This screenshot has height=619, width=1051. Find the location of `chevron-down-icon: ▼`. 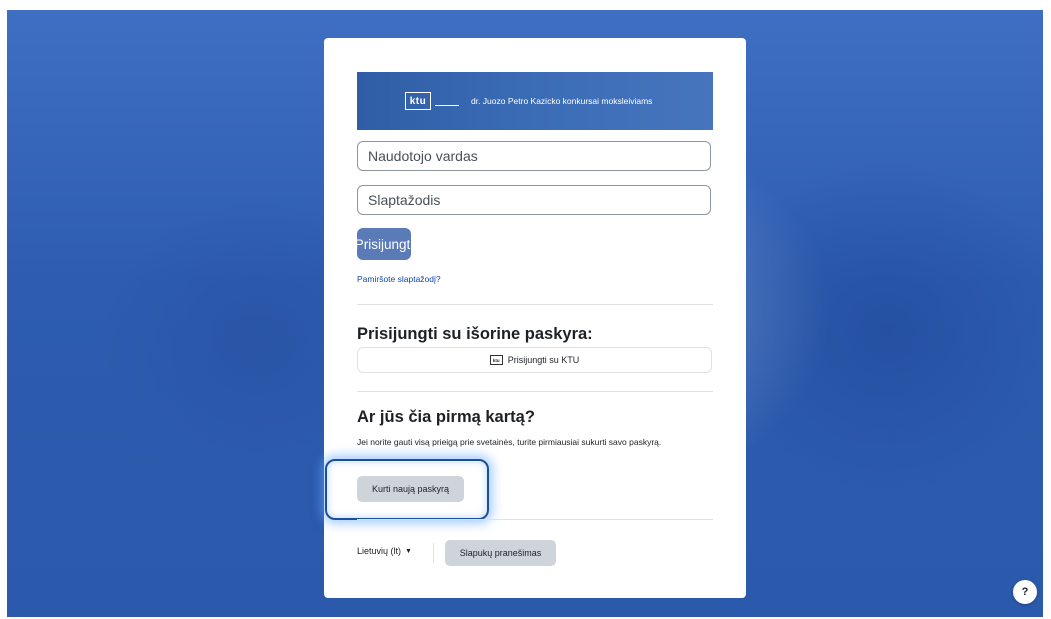

chevron-down-icon: ▼ is located at coordinates (408, 551).